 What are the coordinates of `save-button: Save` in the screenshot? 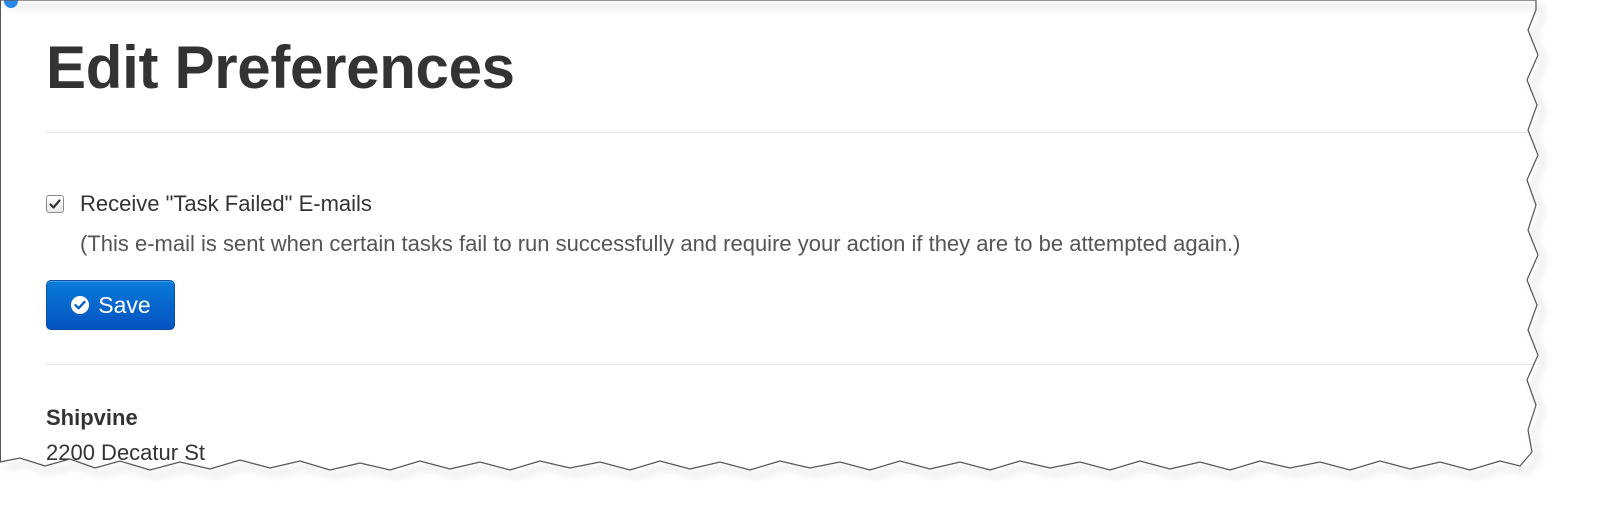 It's located at (110, 305).